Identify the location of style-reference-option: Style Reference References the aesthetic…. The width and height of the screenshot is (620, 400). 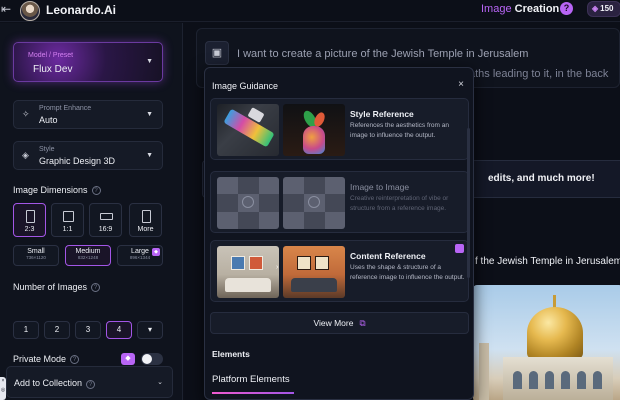
(339, 129).